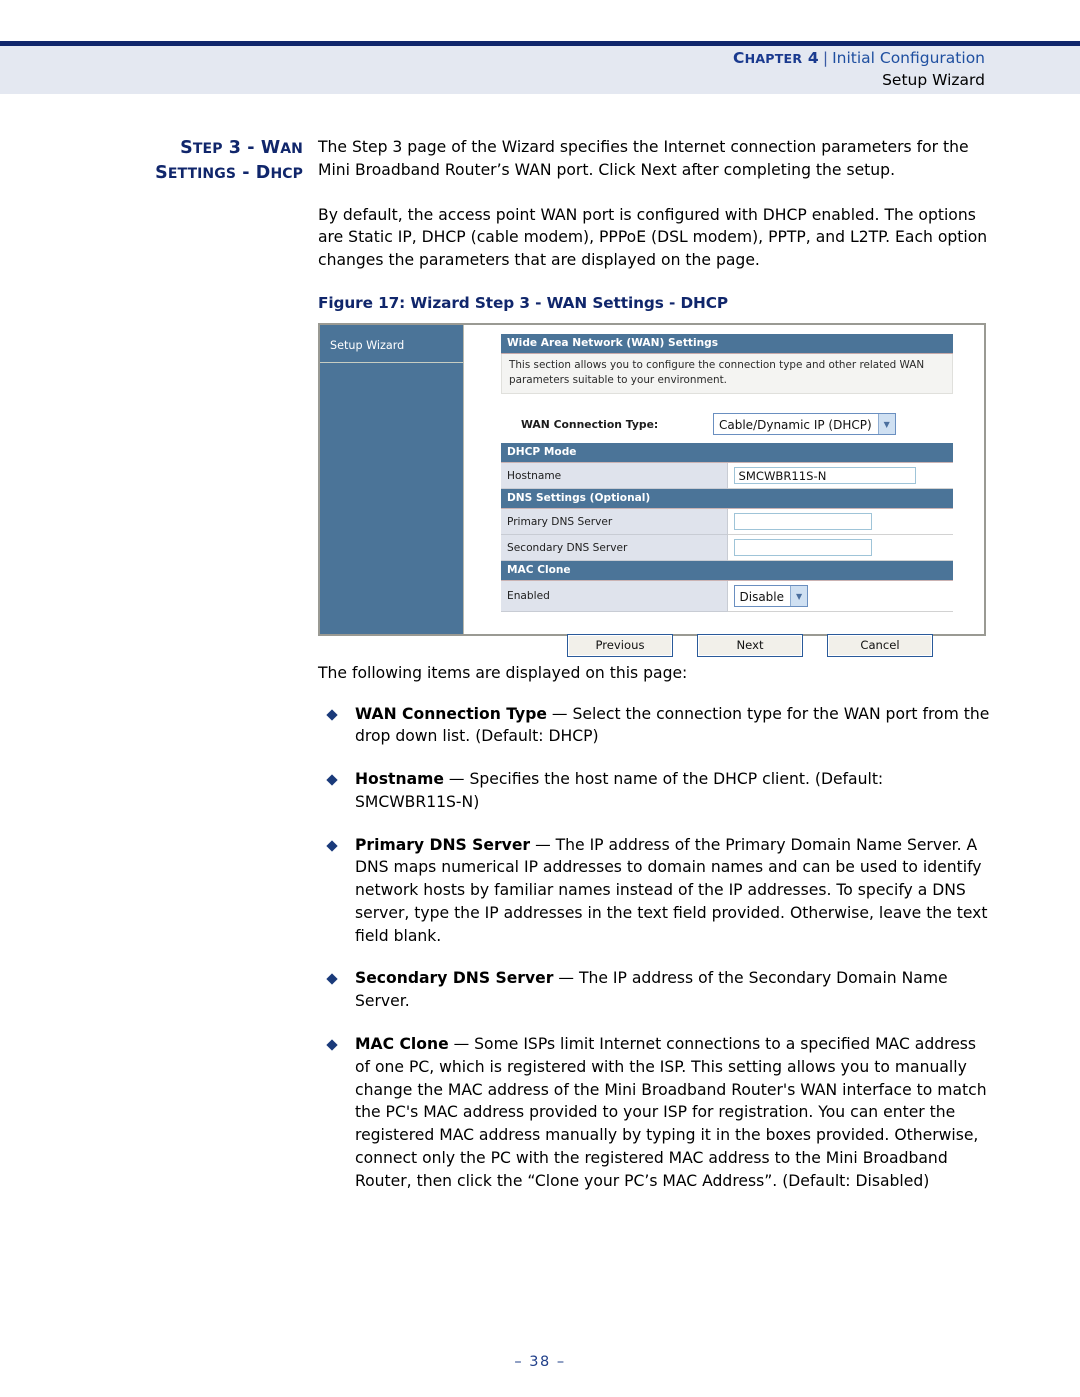 This screenshot has height=1397, width=1080. What do you see at coordinates (399, 779) in the screenshot?
I see `bullet-term: Hostname` at bounding box center [399, 779].